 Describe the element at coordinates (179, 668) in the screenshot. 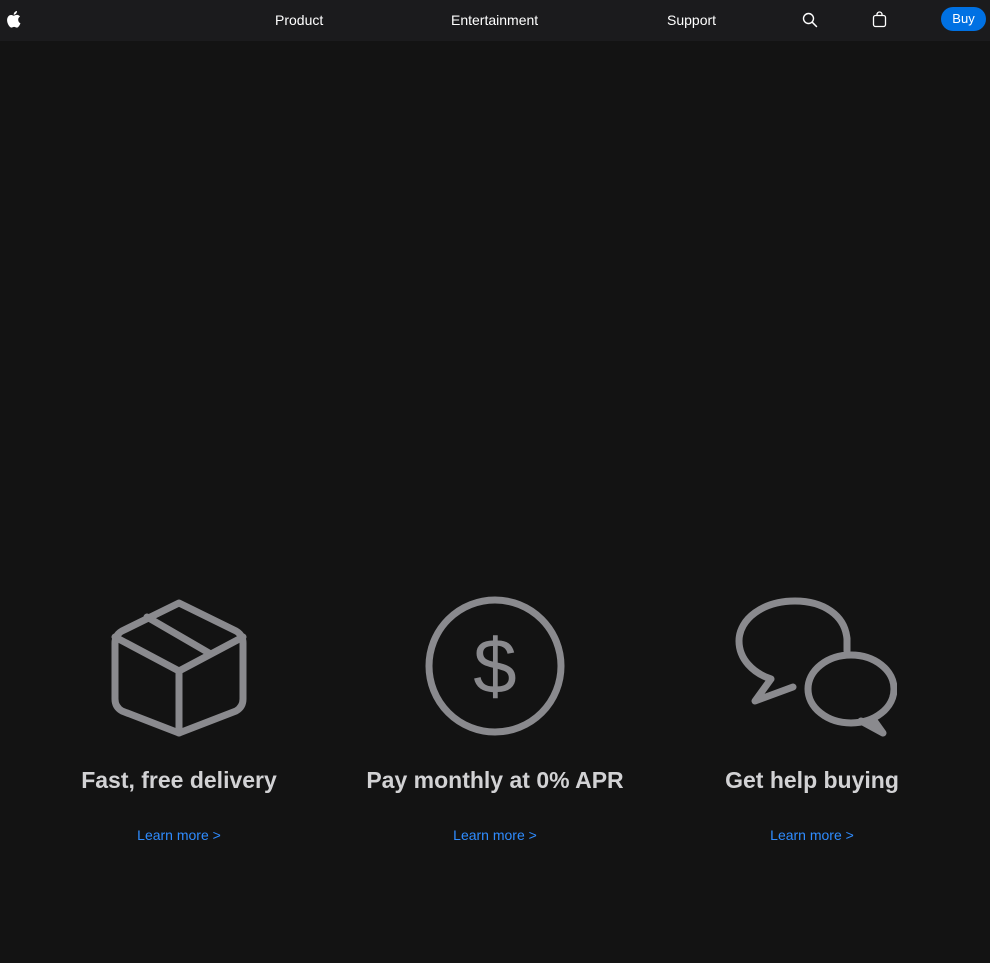

I see `box-icon` at that location.